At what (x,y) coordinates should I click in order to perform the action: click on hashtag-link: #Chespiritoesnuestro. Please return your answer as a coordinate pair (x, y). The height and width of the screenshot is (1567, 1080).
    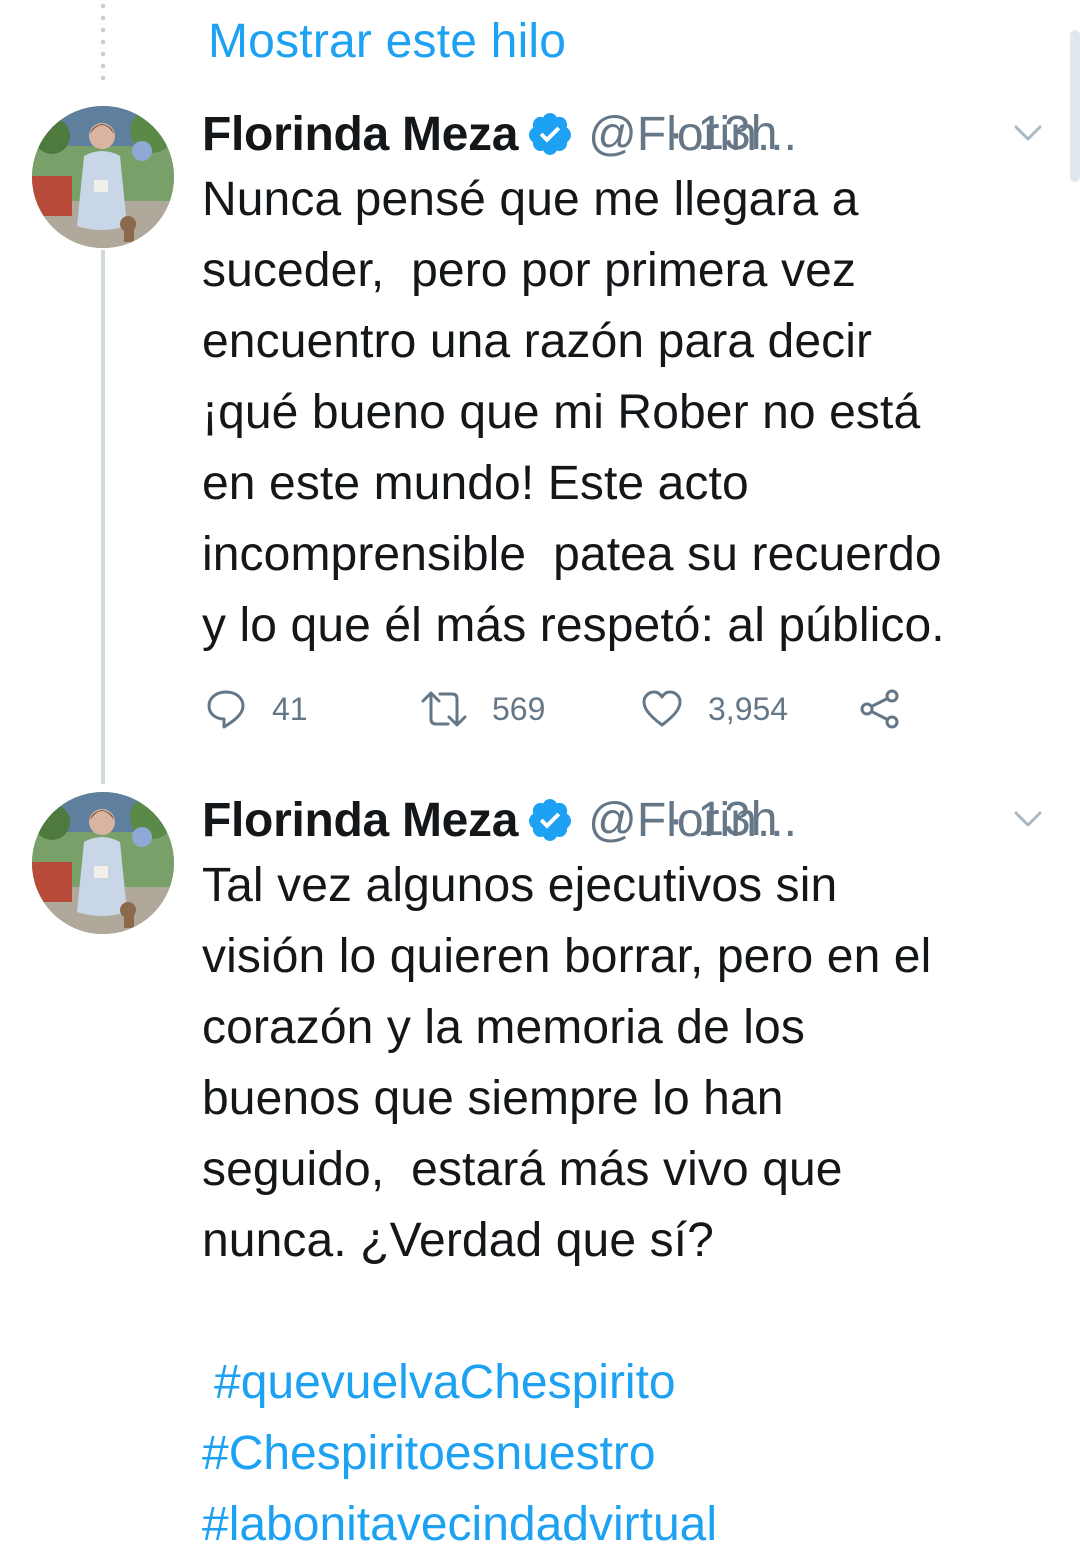
    Looking at the image, I should click on (627, 1453).